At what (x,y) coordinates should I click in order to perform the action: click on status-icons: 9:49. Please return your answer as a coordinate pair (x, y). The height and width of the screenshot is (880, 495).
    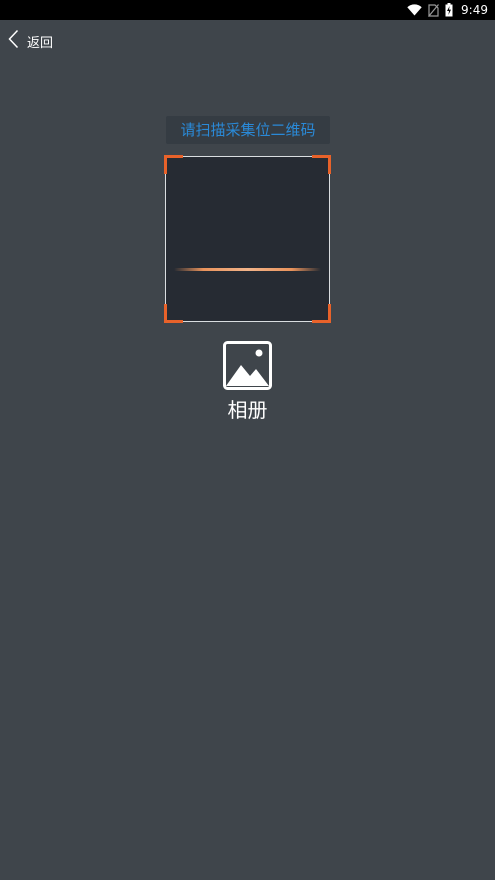
    Looking at the image, I should click on (447, 10).